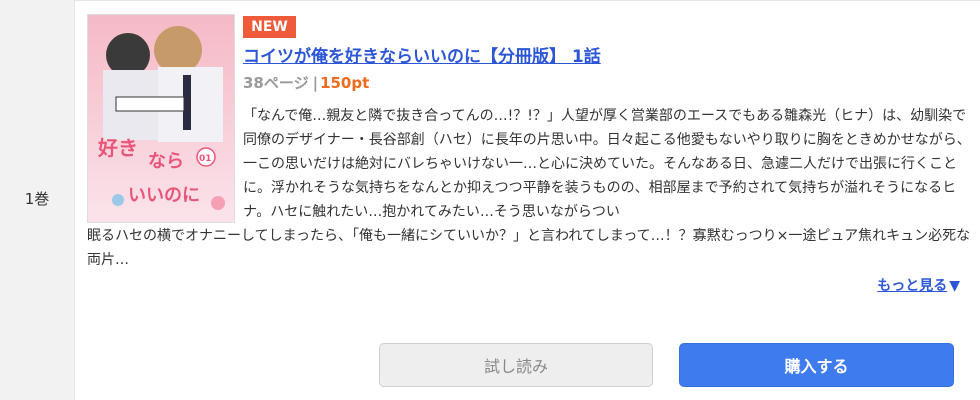  What do you see at coordinates (205, 159) in the screenshot?
I see `cover-volume-mark: 01` at bounding box center [205, 159].